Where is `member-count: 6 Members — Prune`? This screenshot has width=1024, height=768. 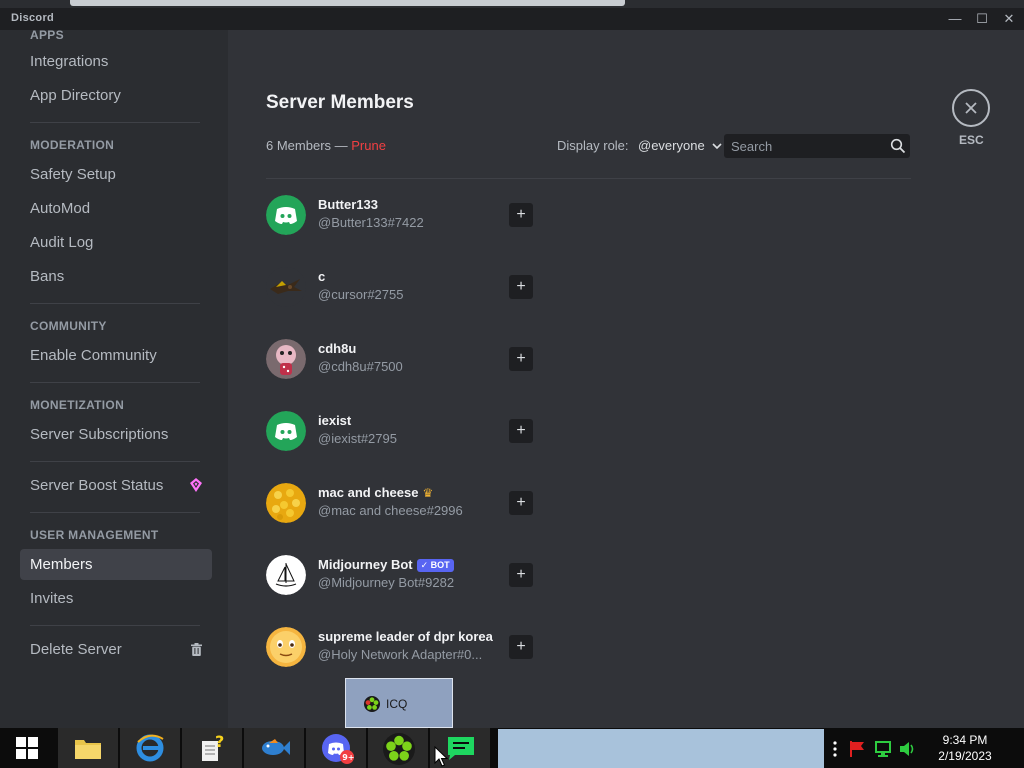
member-count: 6 Members — Prune is located at coordinates (326, 145).